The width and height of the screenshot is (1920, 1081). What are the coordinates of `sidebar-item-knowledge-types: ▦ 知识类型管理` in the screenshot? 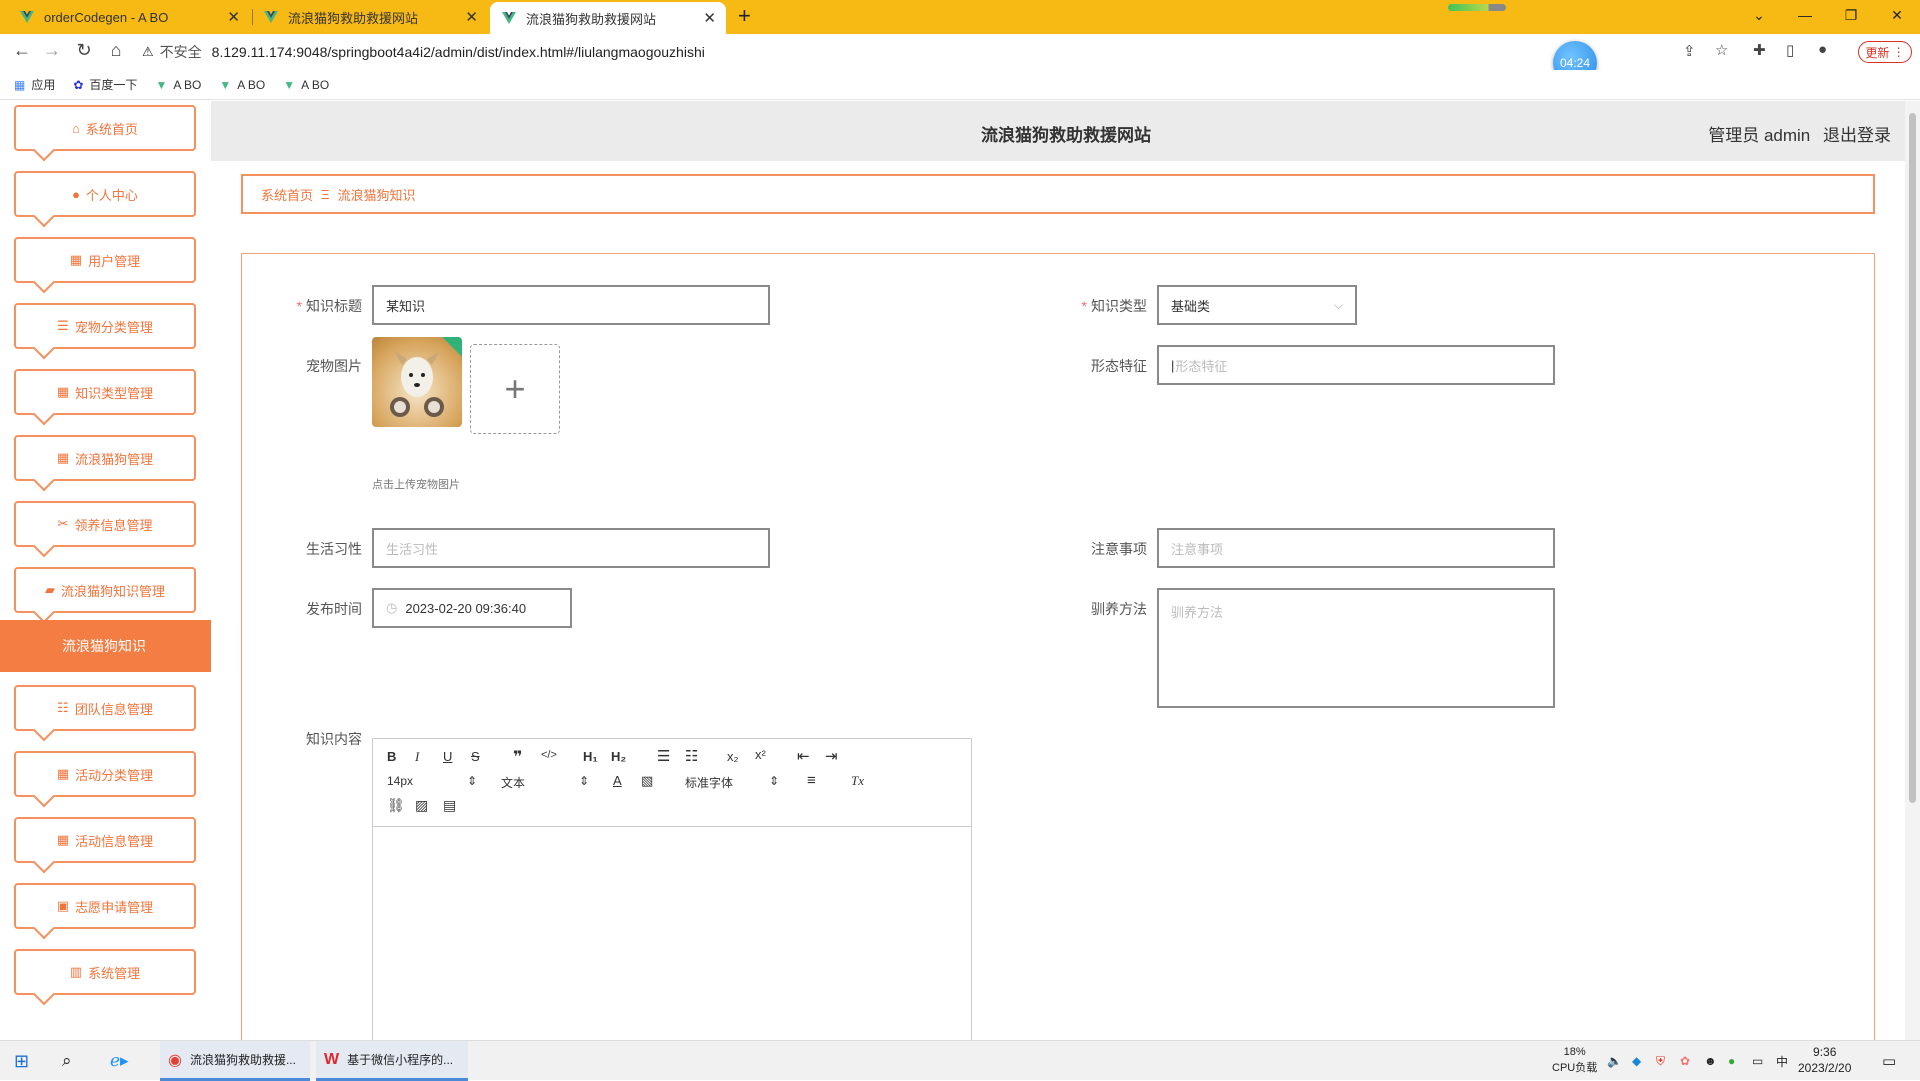 It's located at (105, 392).